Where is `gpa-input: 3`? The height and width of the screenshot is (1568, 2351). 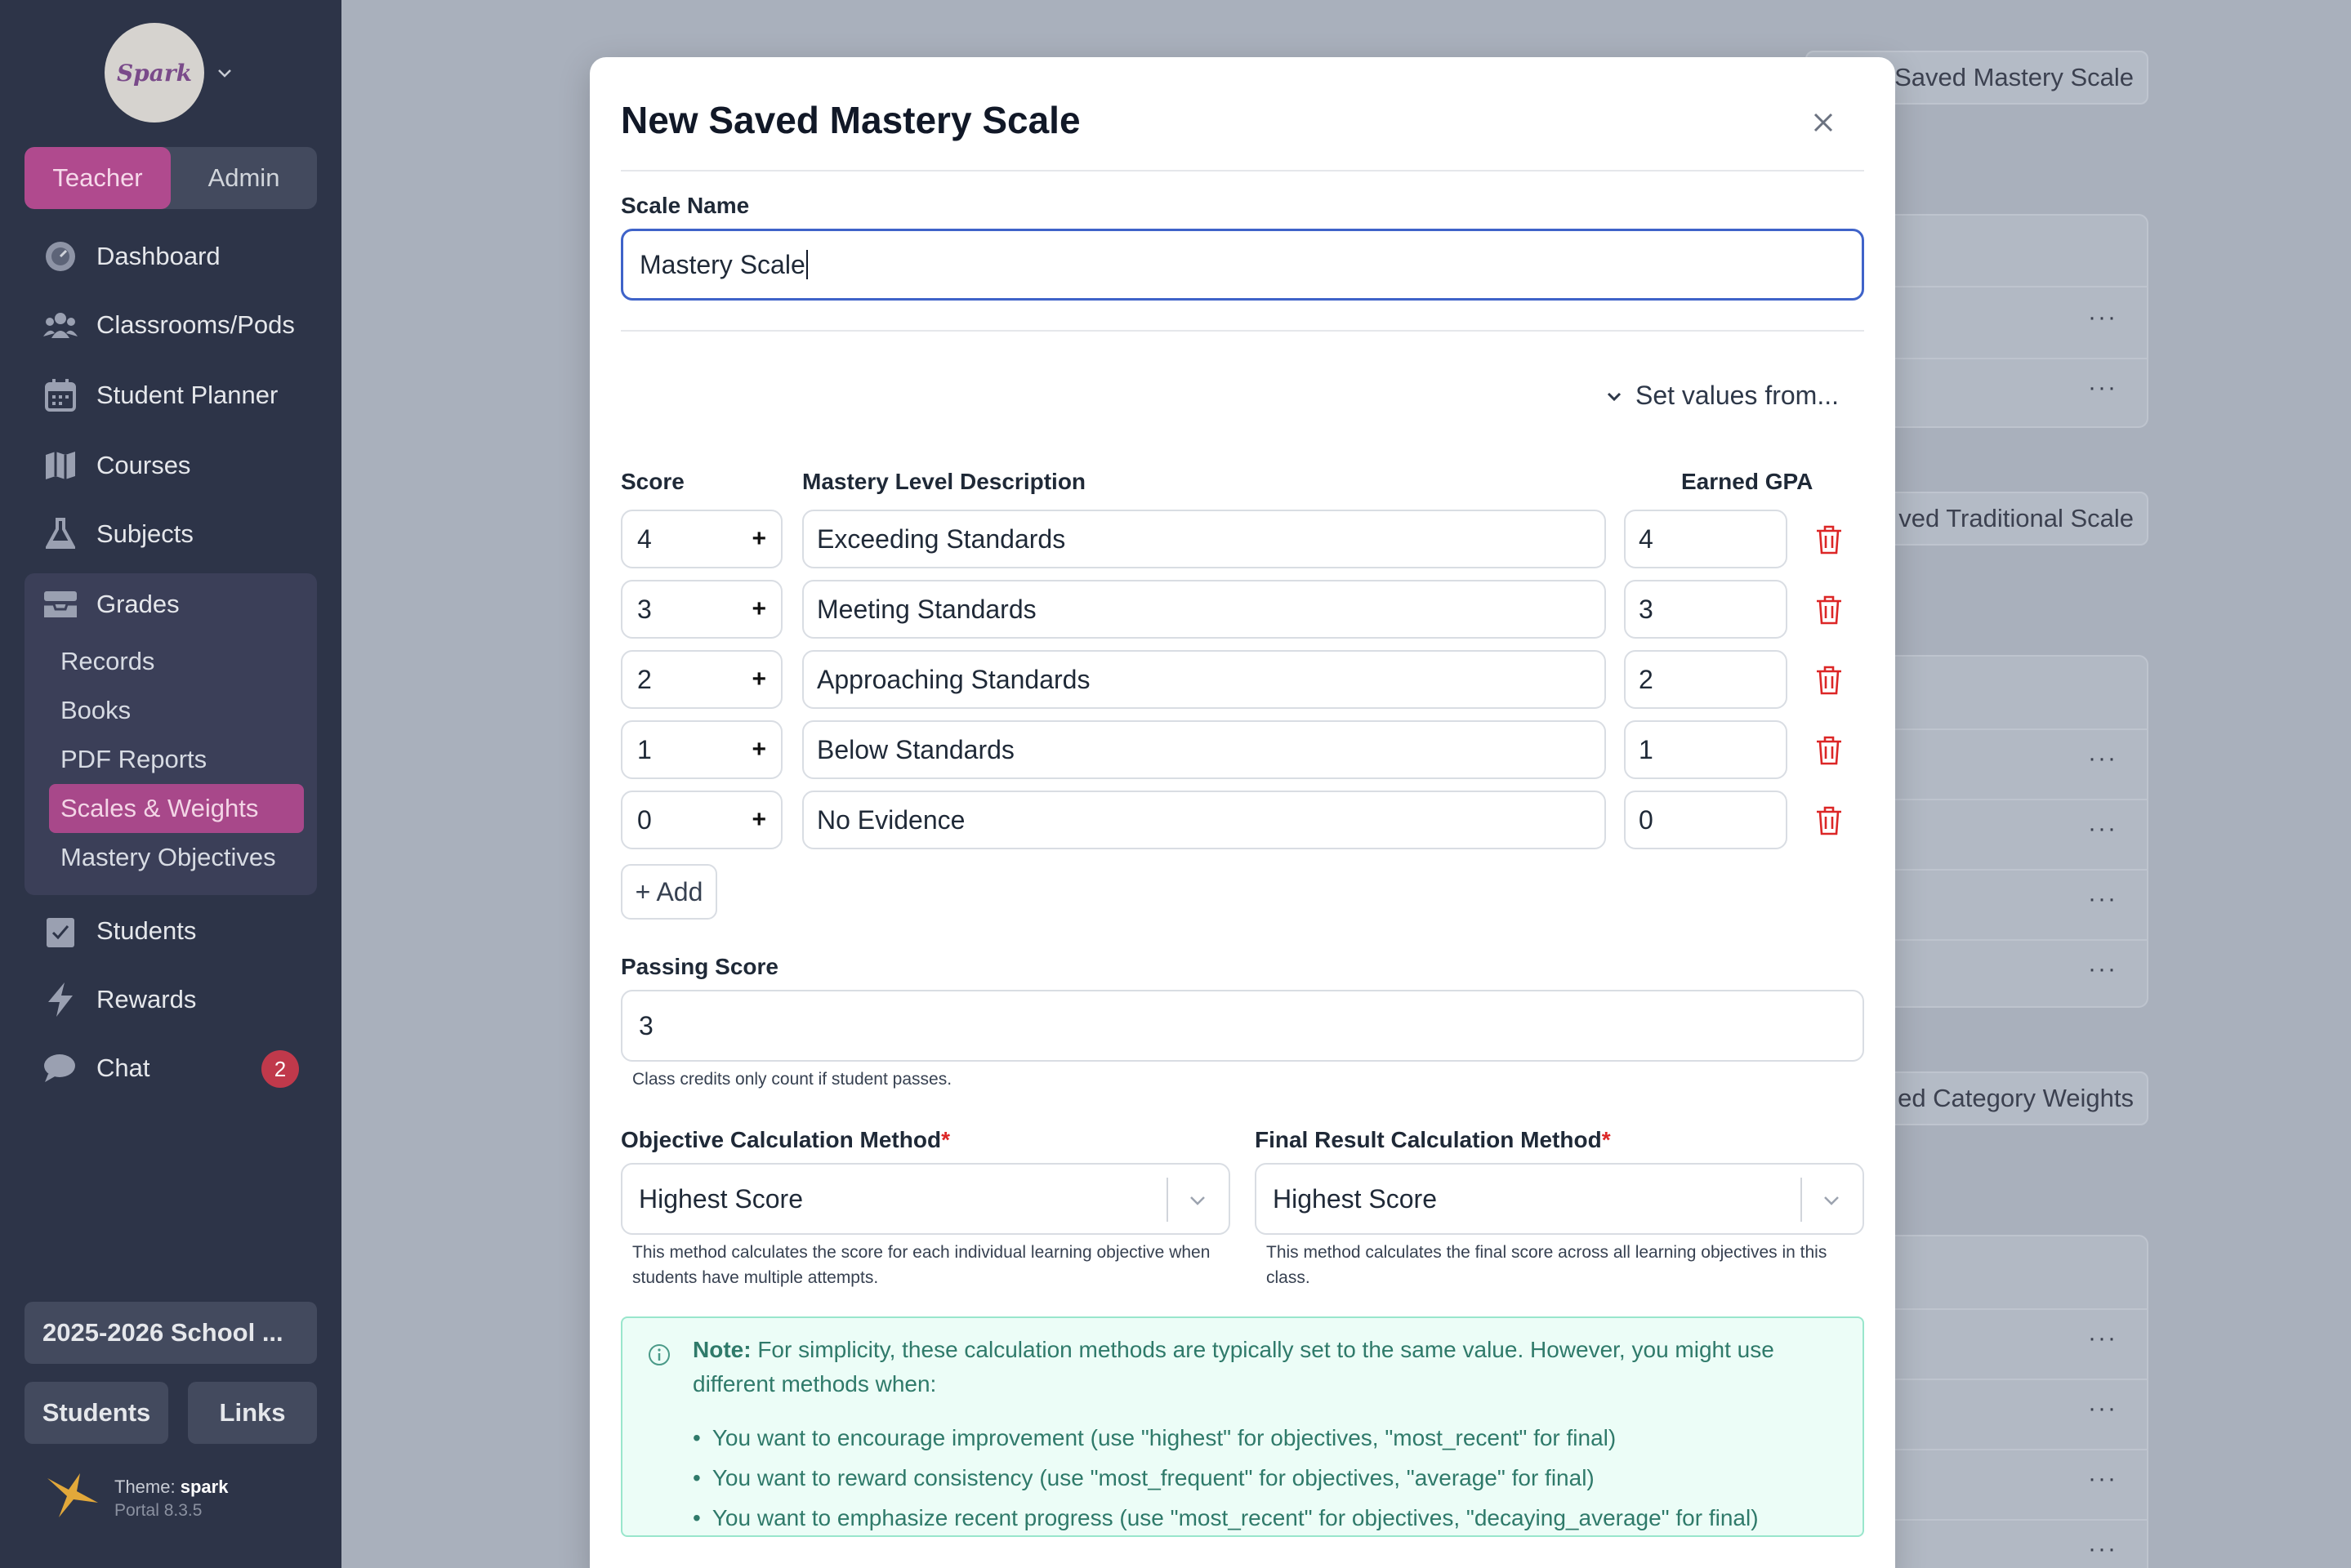 gpa-input: 3 is located at coordinates (1705, 609).